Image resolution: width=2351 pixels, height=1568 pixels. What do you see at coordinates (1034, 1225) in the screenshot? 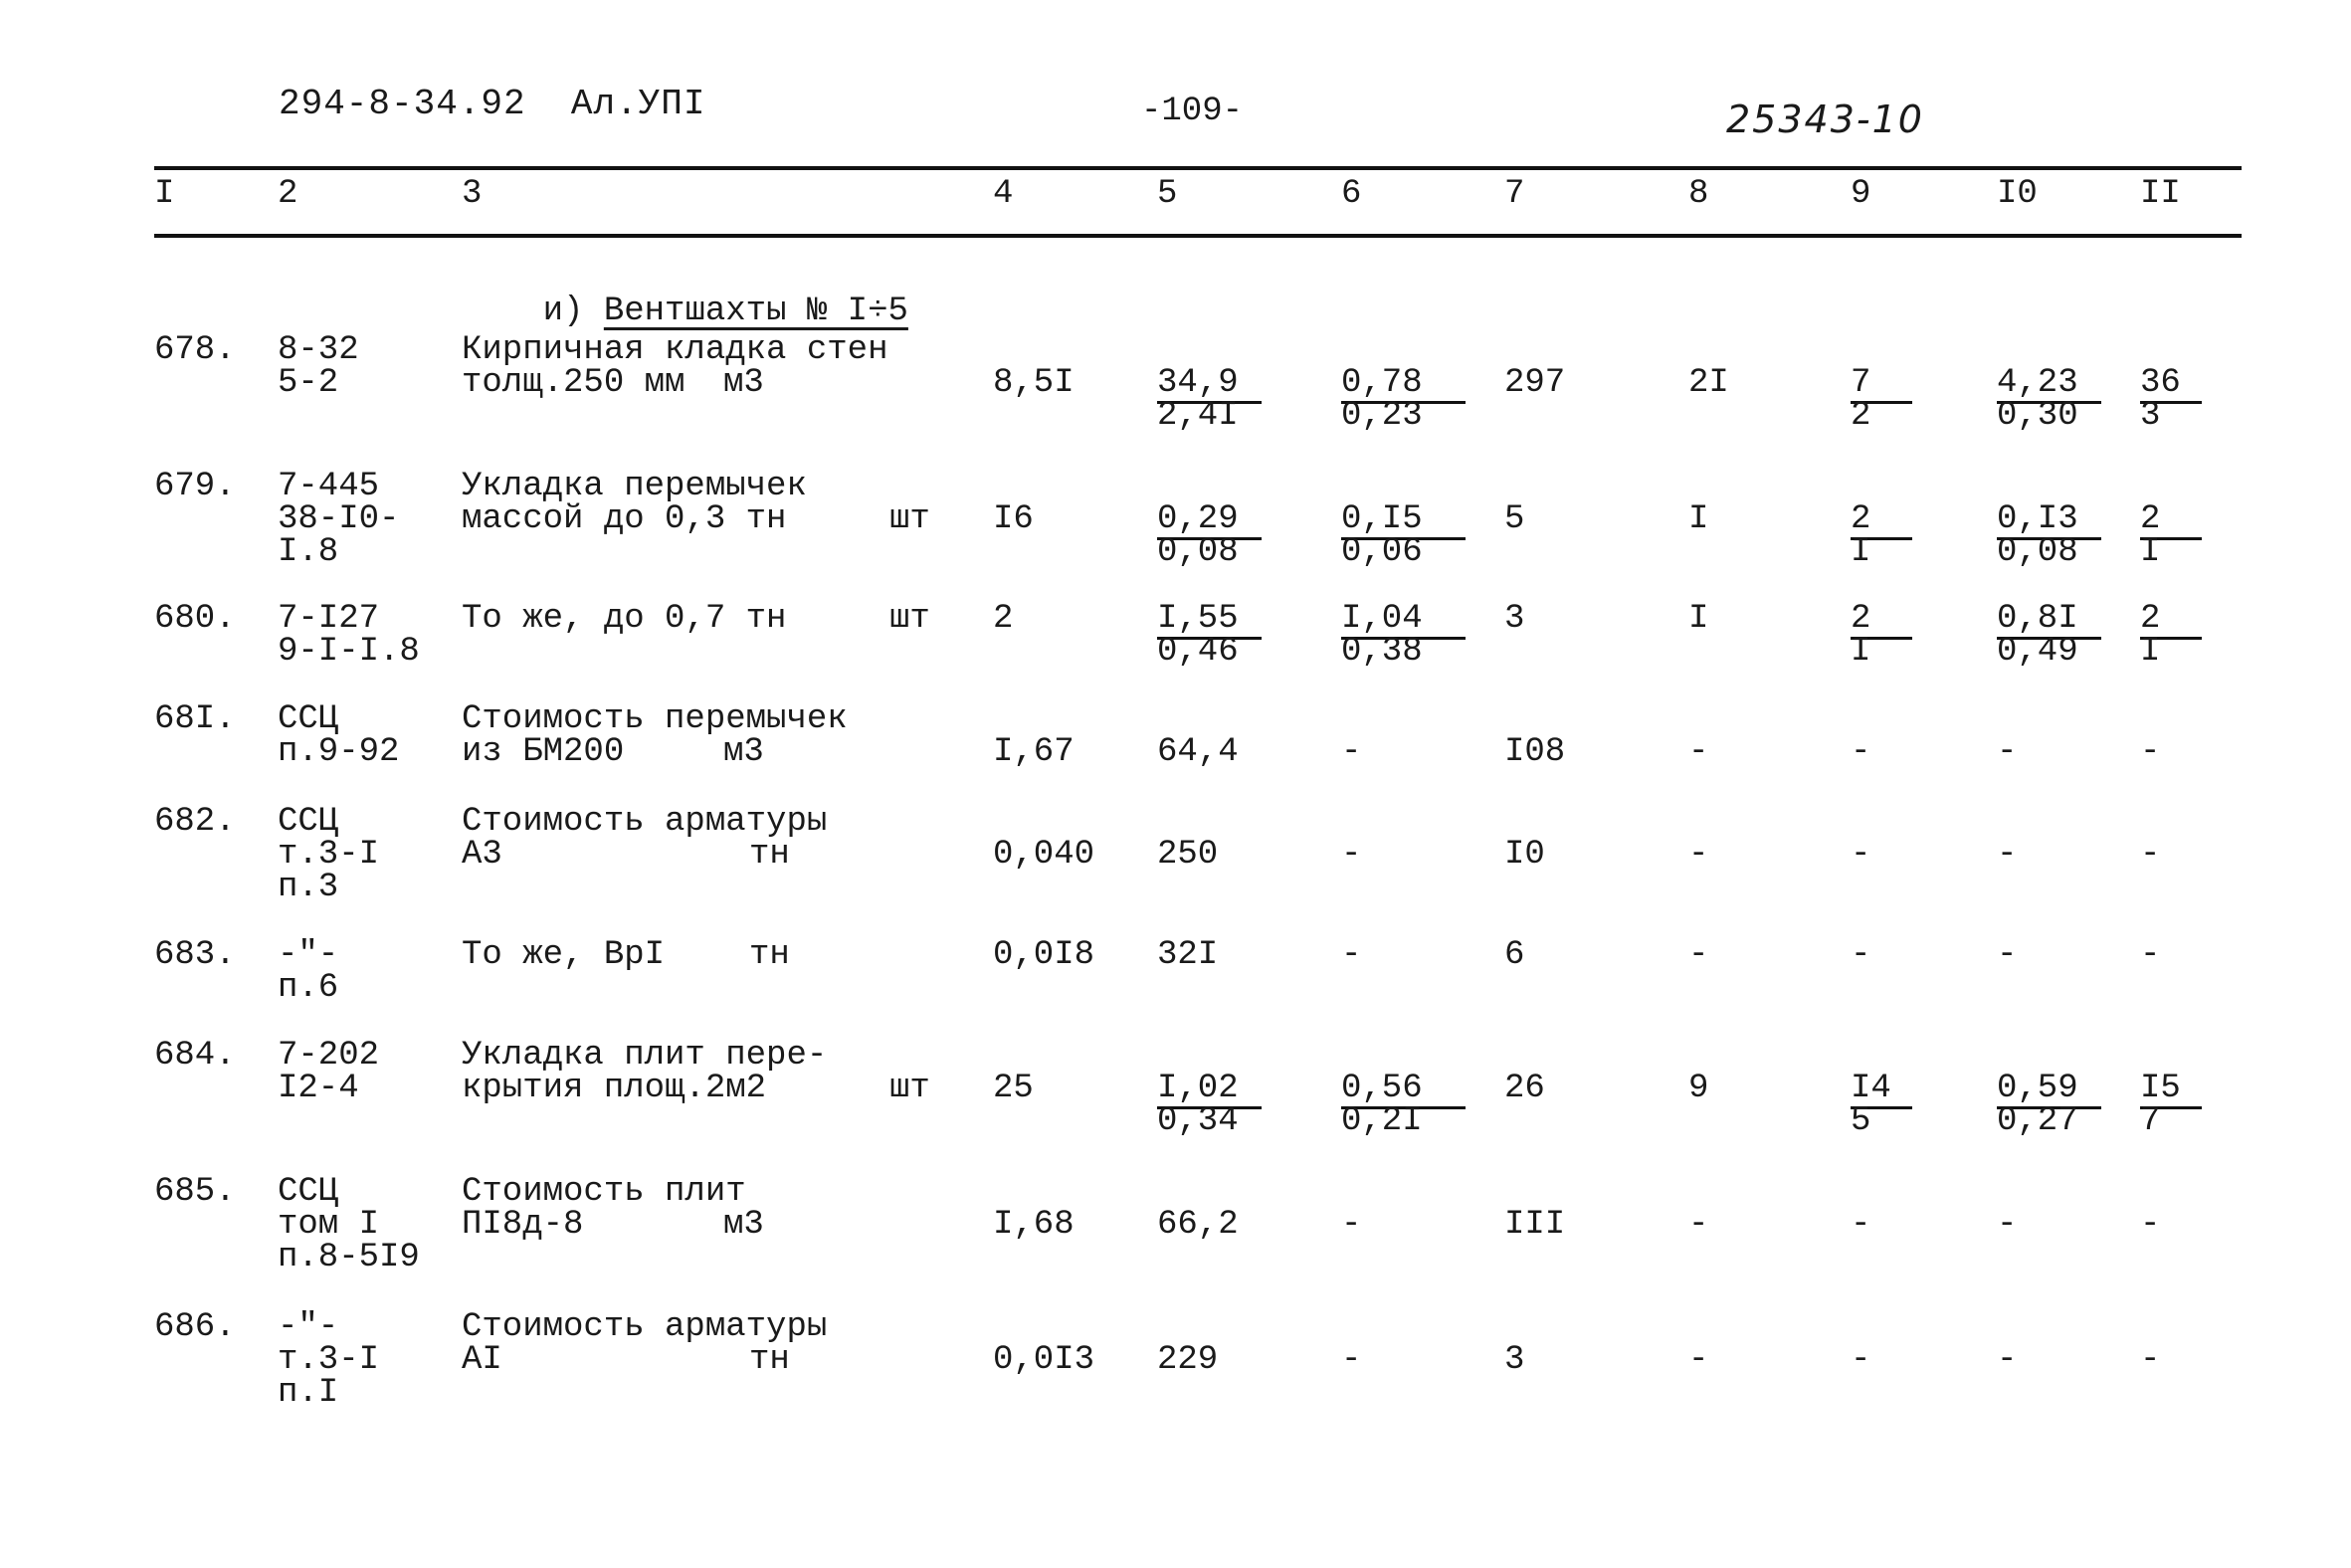
I see `quantity: I,68` at bounding box center [1034, 1225].